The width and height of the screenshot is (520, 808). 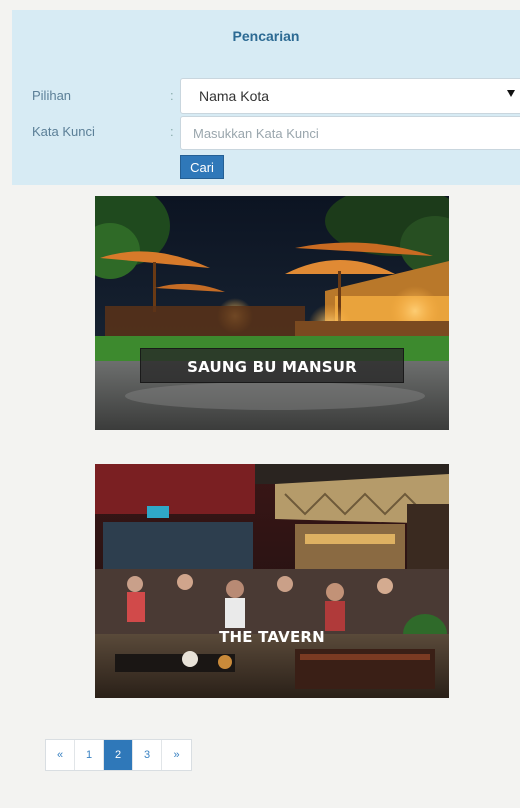 I want to click on chevron-down-icon, so click(x=511, y=93).